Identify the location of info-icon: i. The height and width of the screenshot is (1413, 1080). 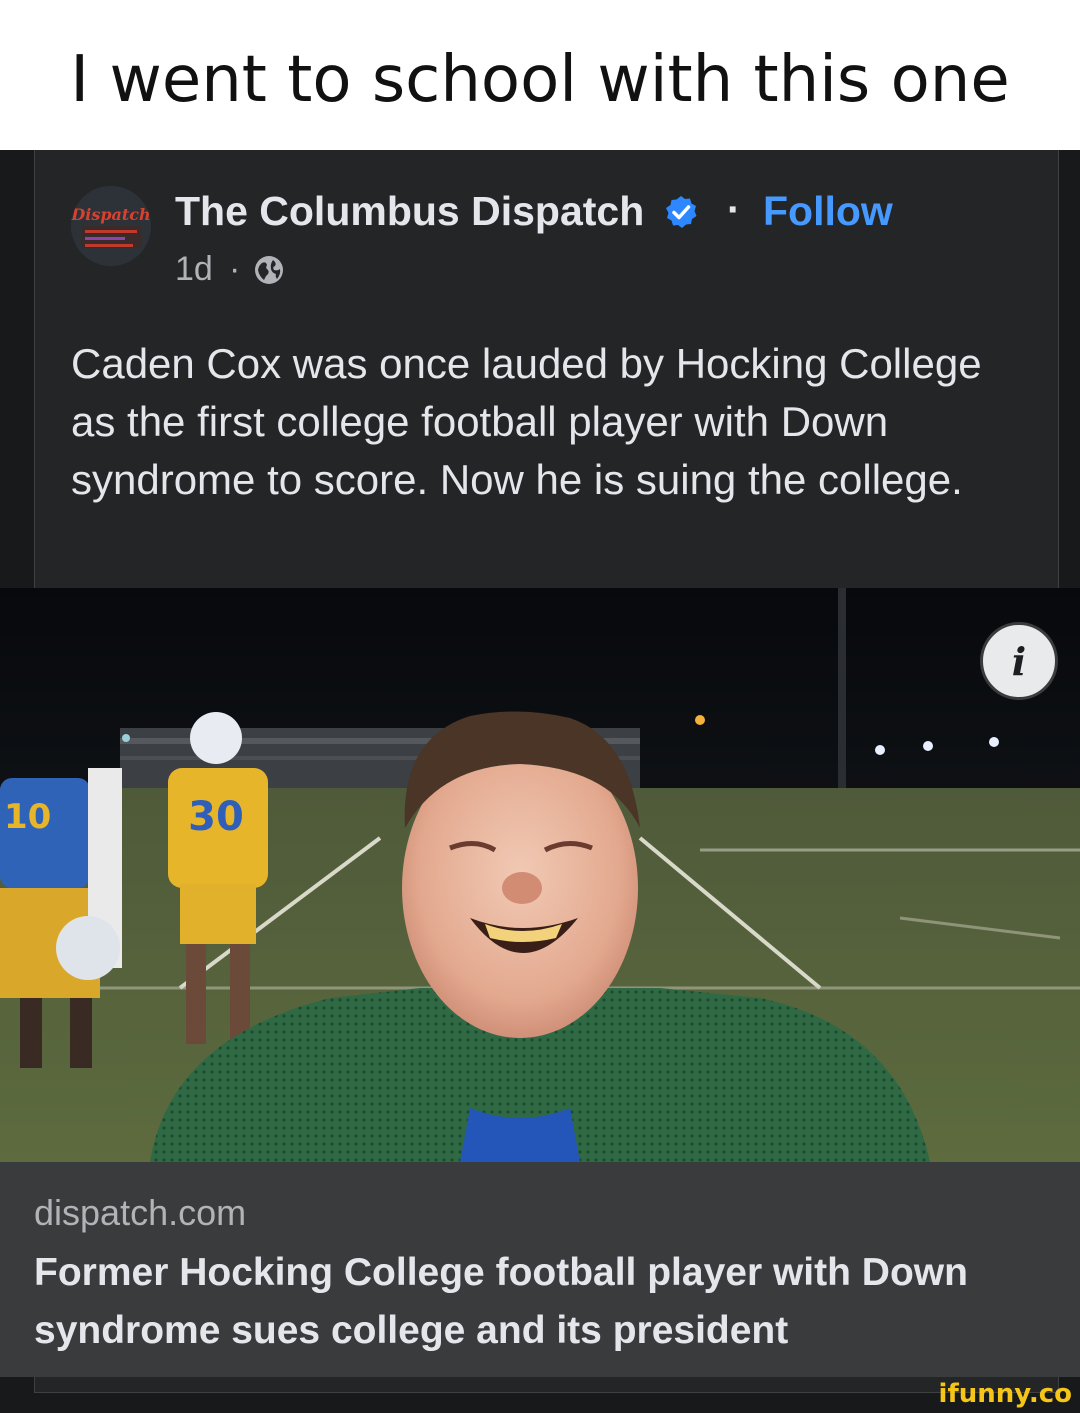
(1019, 661).